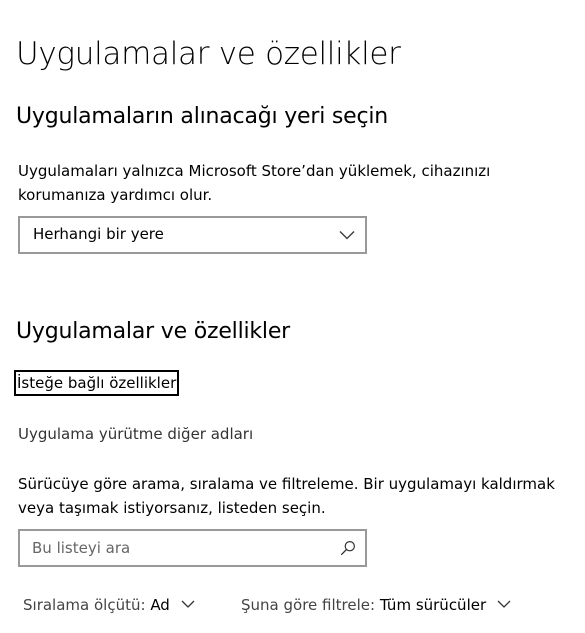  I want to click on page-title: Uygulamalar ve özellikler, so click(208, 54).